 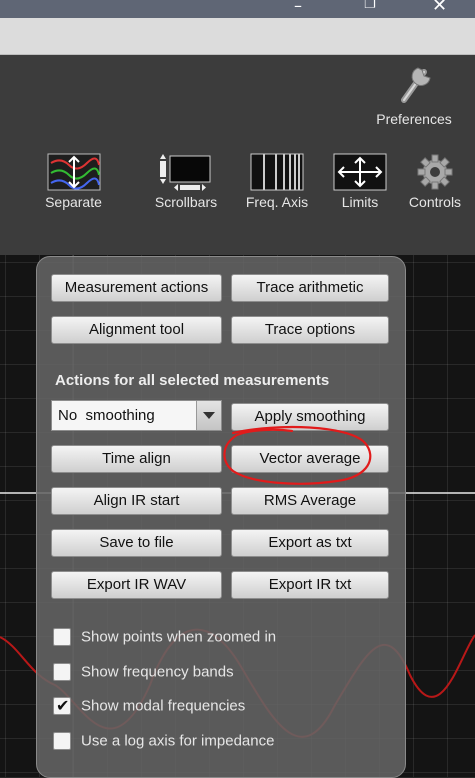 I want to click on separate-icon, so click(x=73, y=172).